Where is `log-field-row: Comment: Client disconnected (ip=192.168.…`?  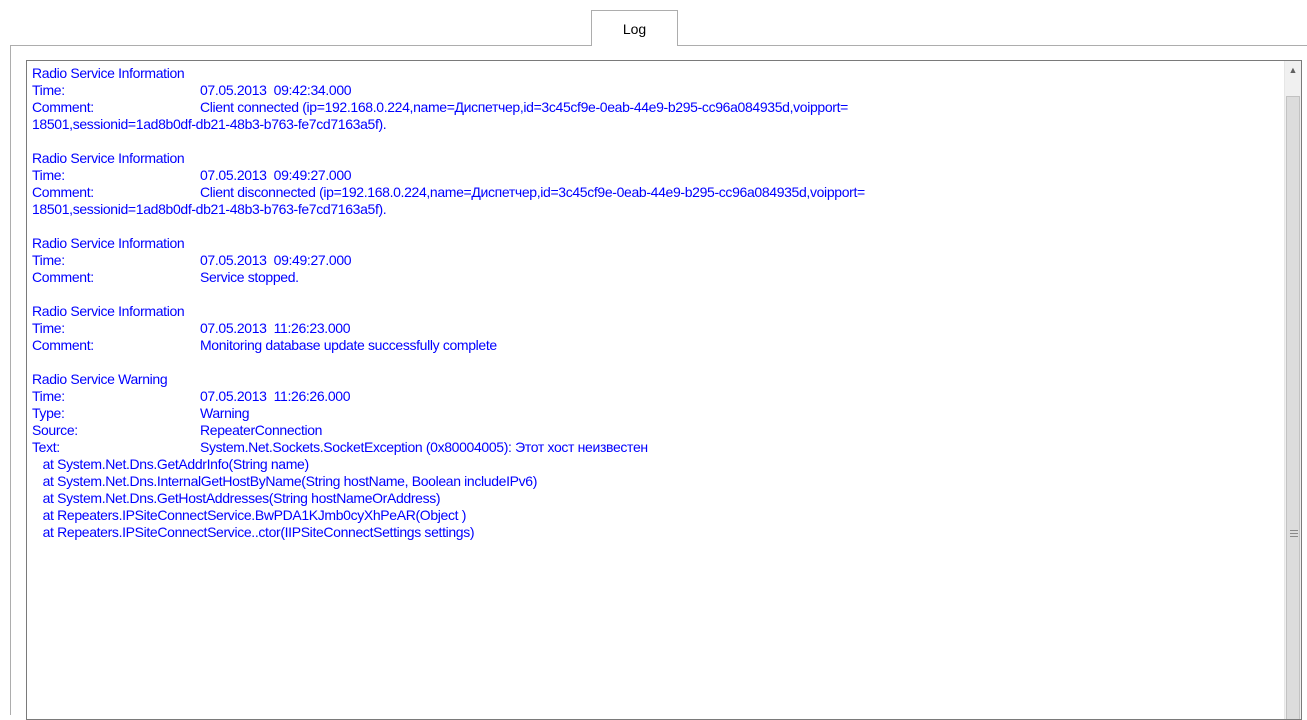 log-field-row: Comment: Client disconnected (ip=192.168.… is located at coordinates (654, 192).